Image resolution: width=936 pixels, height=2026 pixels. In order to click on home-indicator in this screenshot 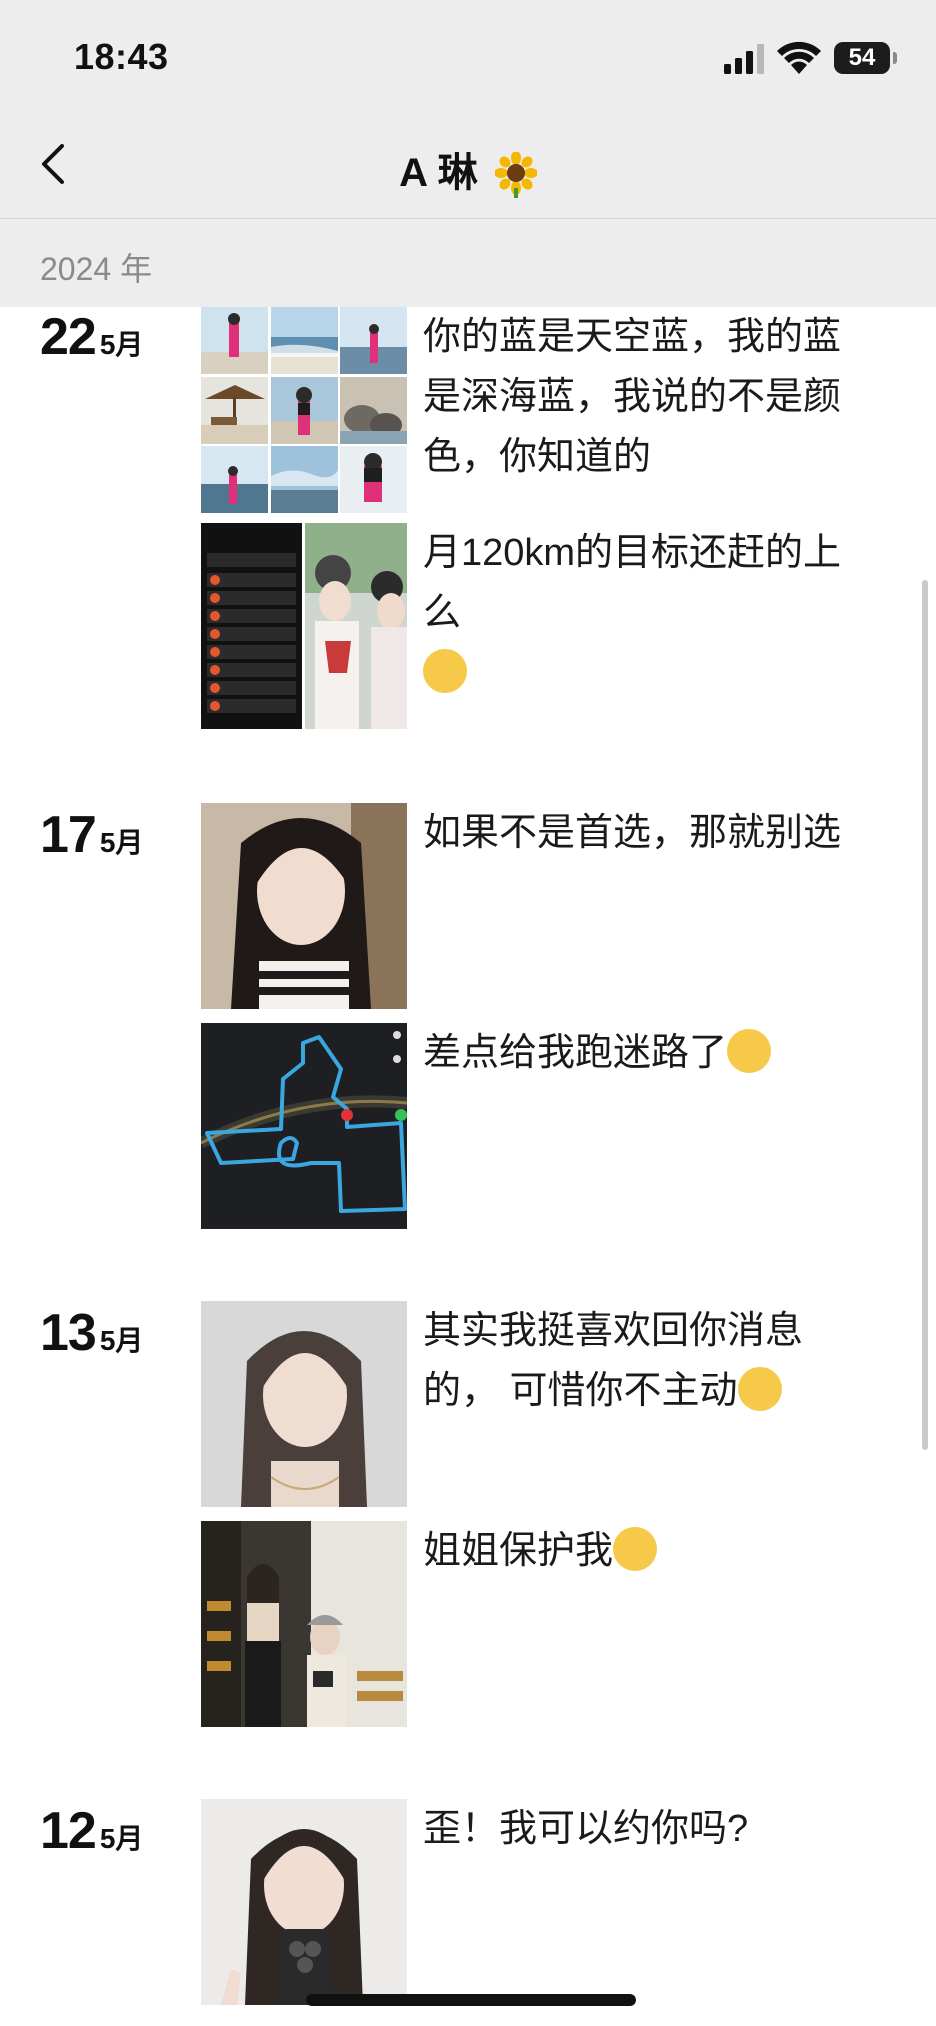, I will do `click(471, 2000)`.